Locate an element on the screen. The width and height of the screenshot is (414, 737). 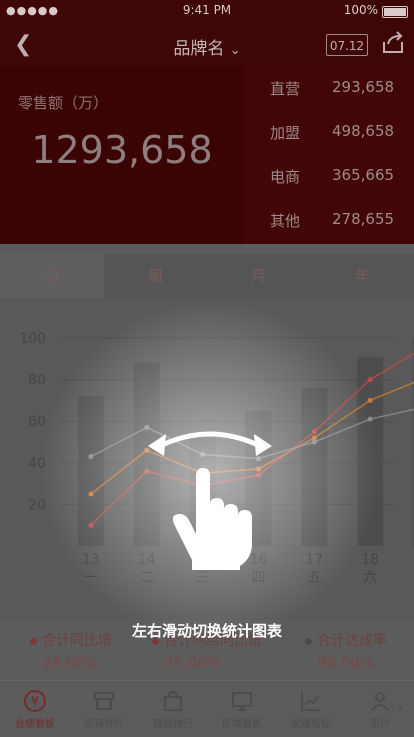
y-tick-label: 60 is located at coordinates (37, 422).